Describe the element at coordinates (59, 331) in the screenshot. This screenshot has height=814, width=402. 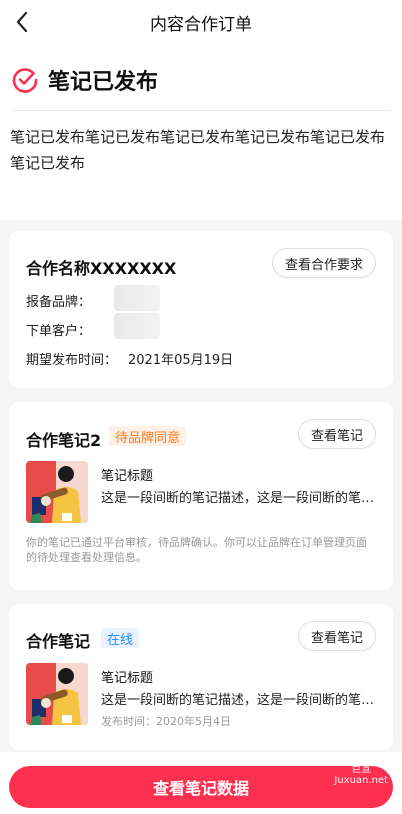
I see `customer-label: 下单客户：` at that location.